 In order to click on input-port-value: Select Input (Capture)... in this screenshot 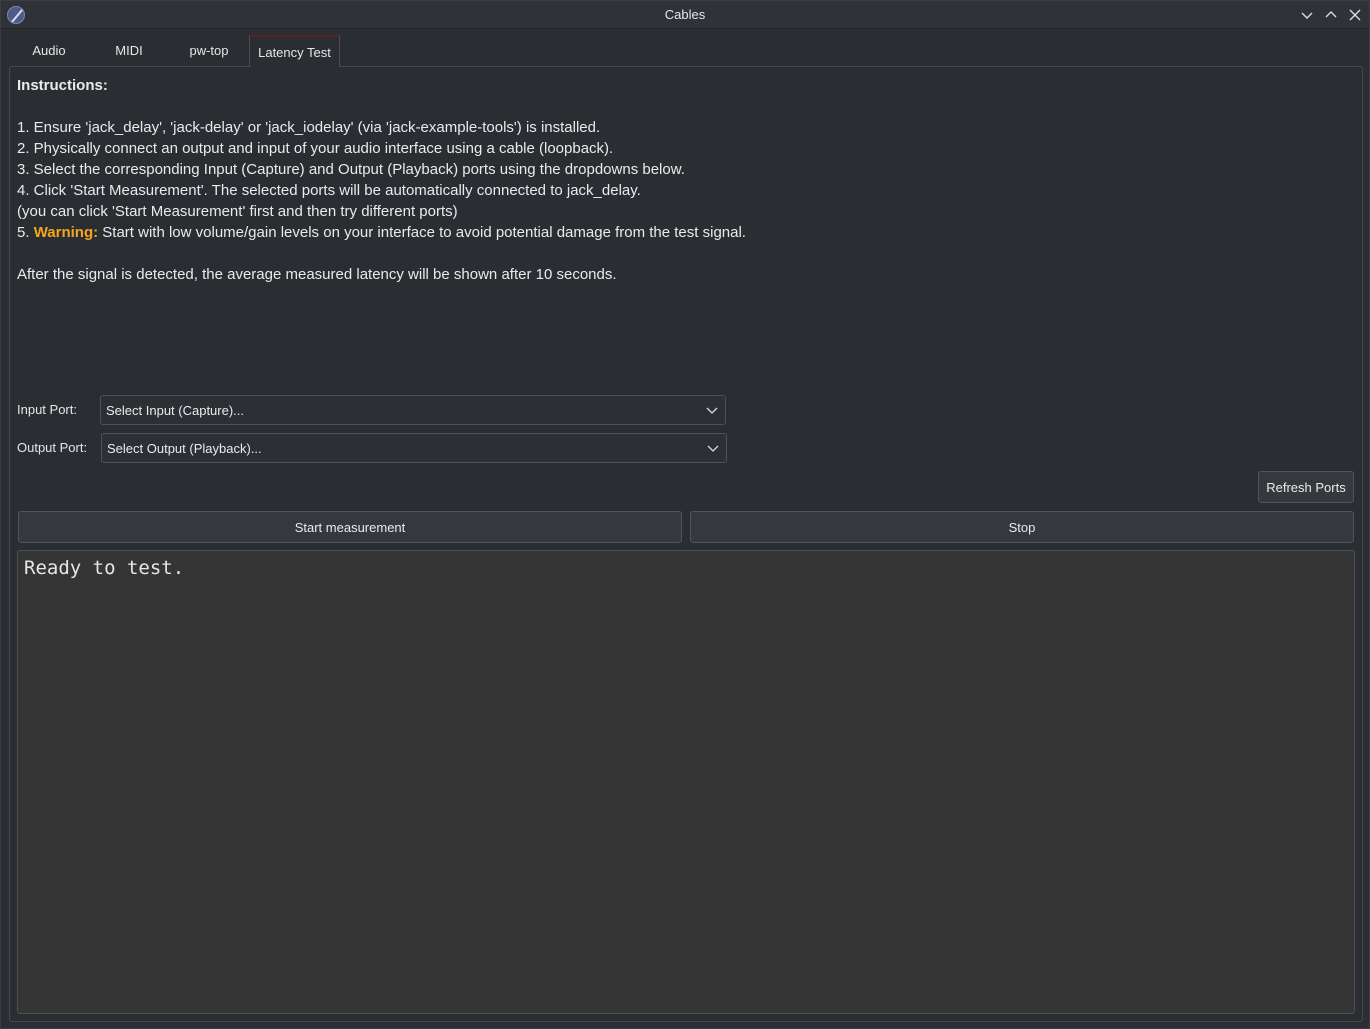, I will do `click(175, 410)`.